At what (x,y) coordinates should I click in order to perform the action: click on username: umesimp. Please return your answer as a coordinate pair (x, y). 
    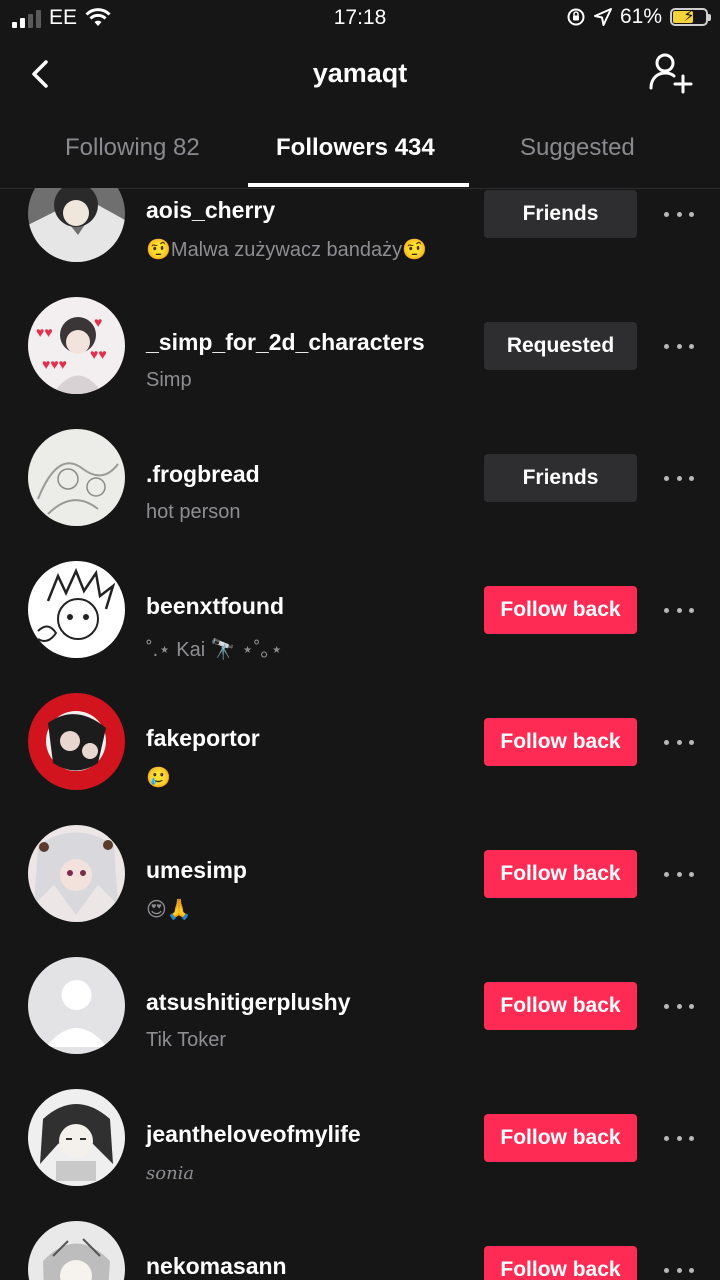
    Looking at the image, I should click on (196, 870).